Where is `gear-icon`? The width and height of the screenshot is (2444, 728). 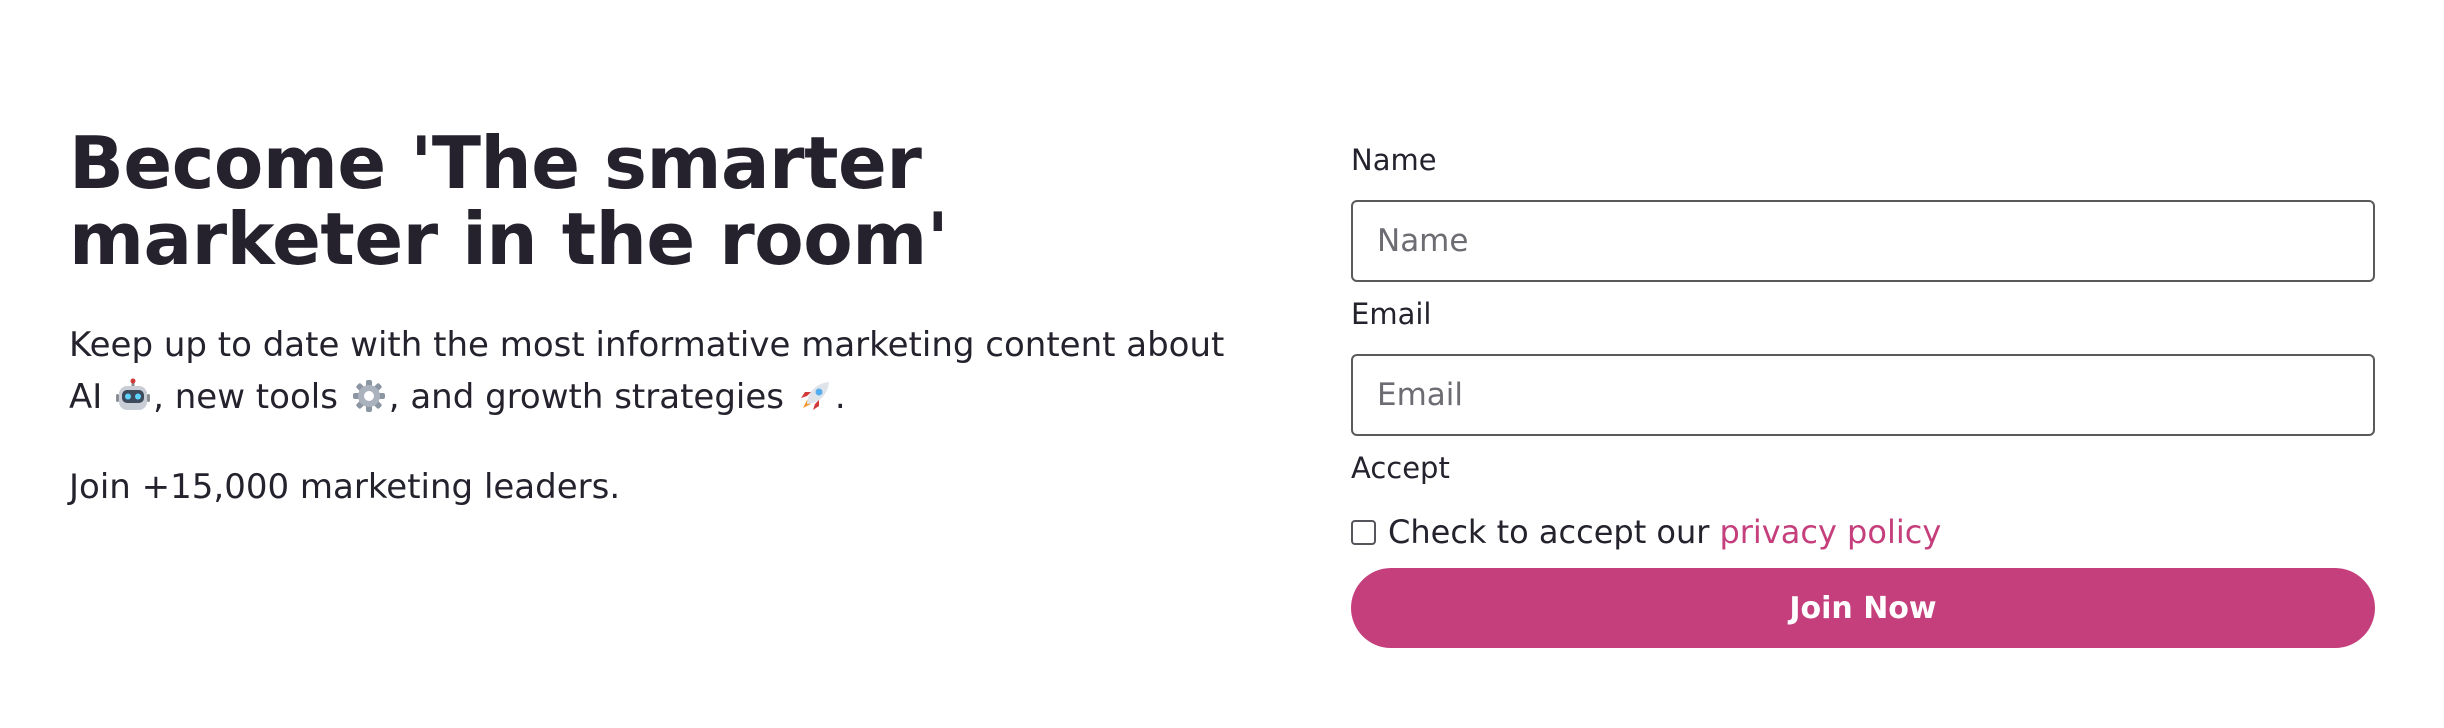
gear-icon is located at coordinates (368, 396).